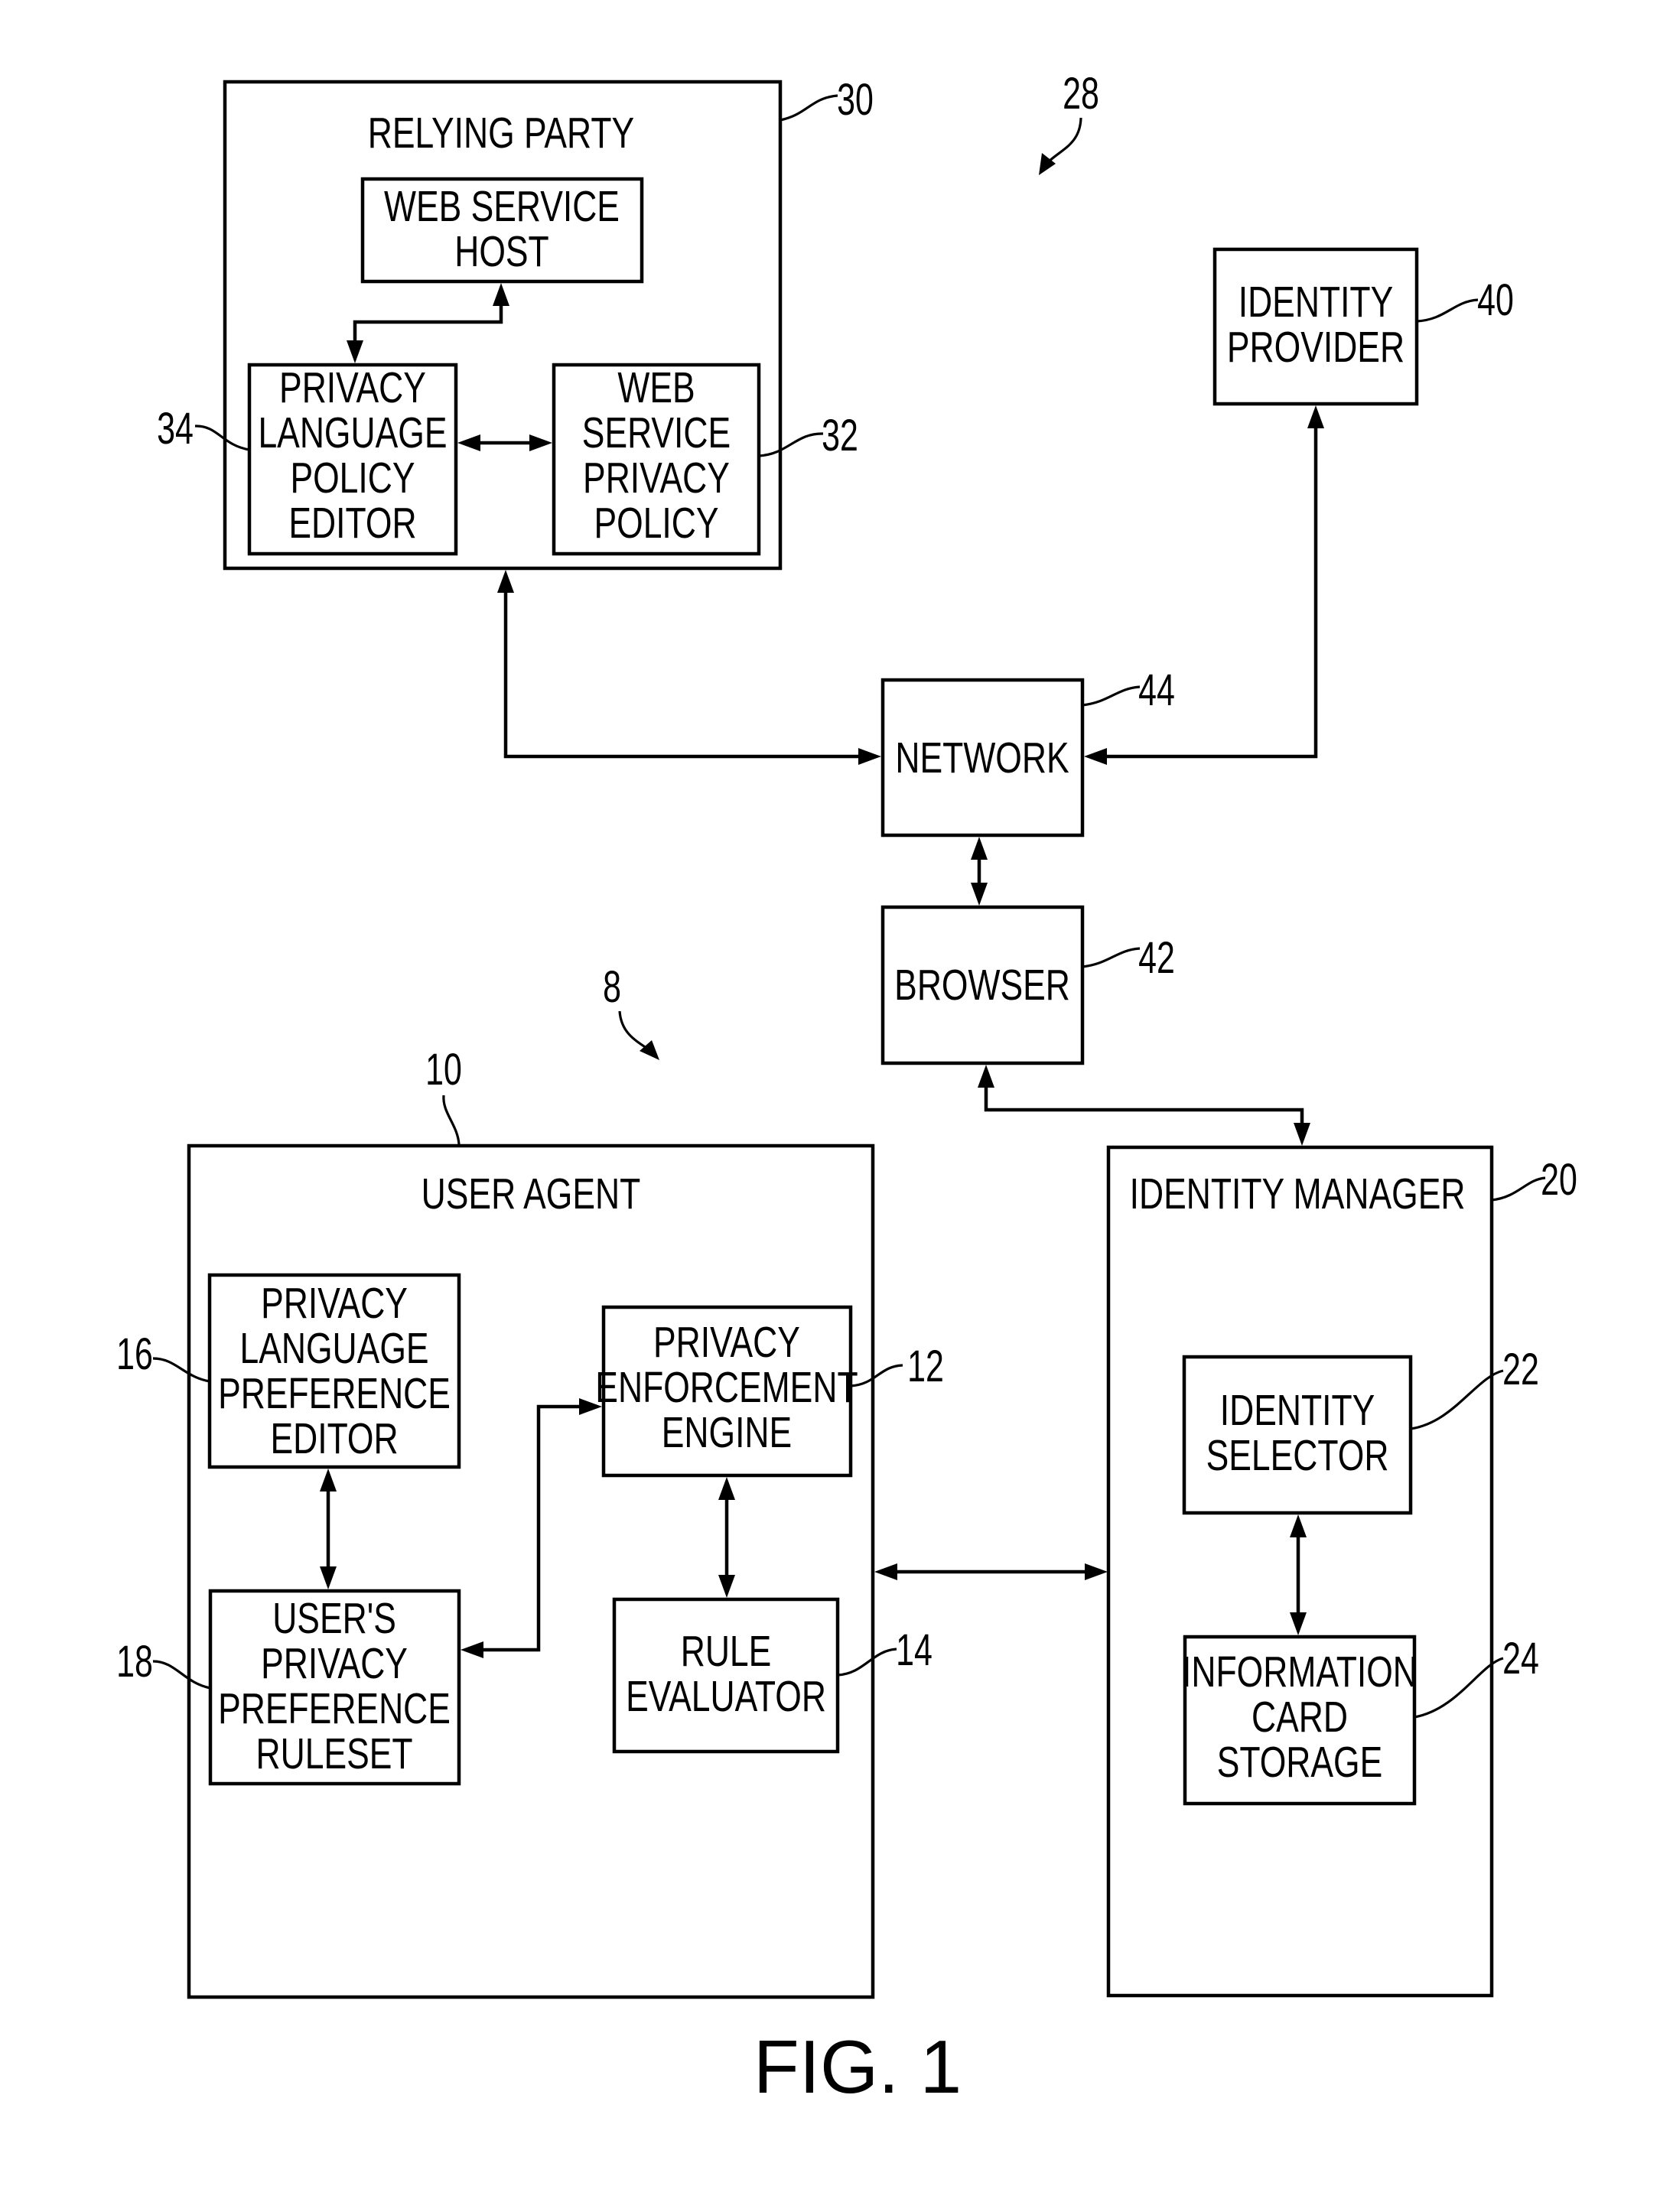 The image size is (1660, 2212). Describe the element at coordinates (858, 2067) in the screenshot. I see `figure-caption: FIG. 1` at that location.